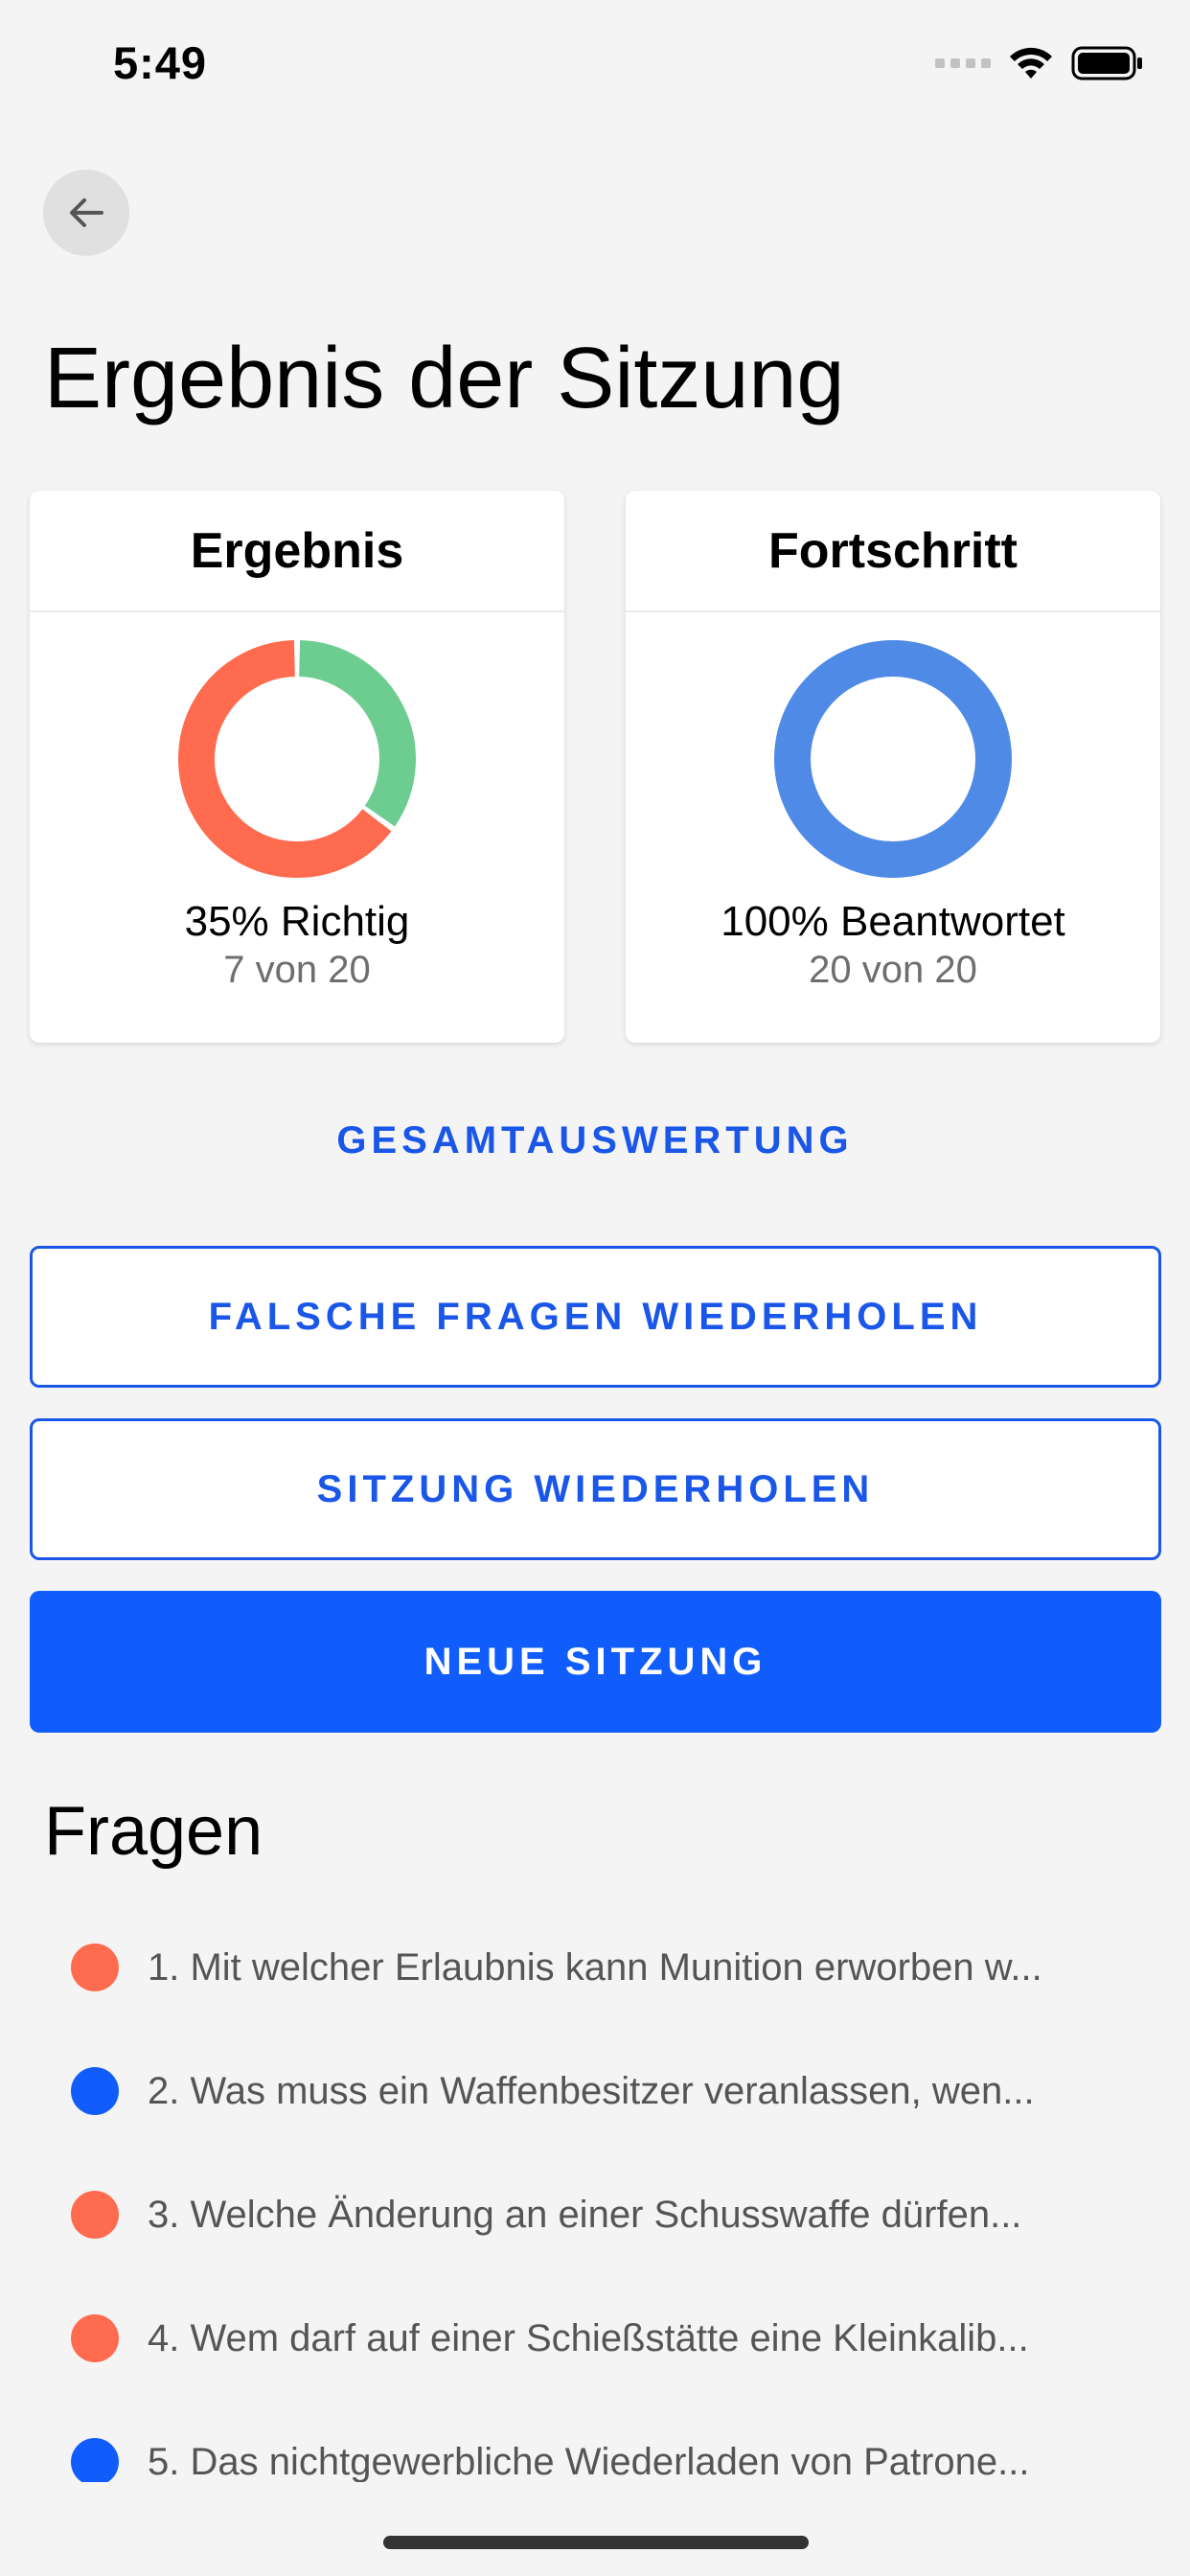 The image size is (1190, 2576). I want to click on questions-title: Fragen, so click(154, 1832).